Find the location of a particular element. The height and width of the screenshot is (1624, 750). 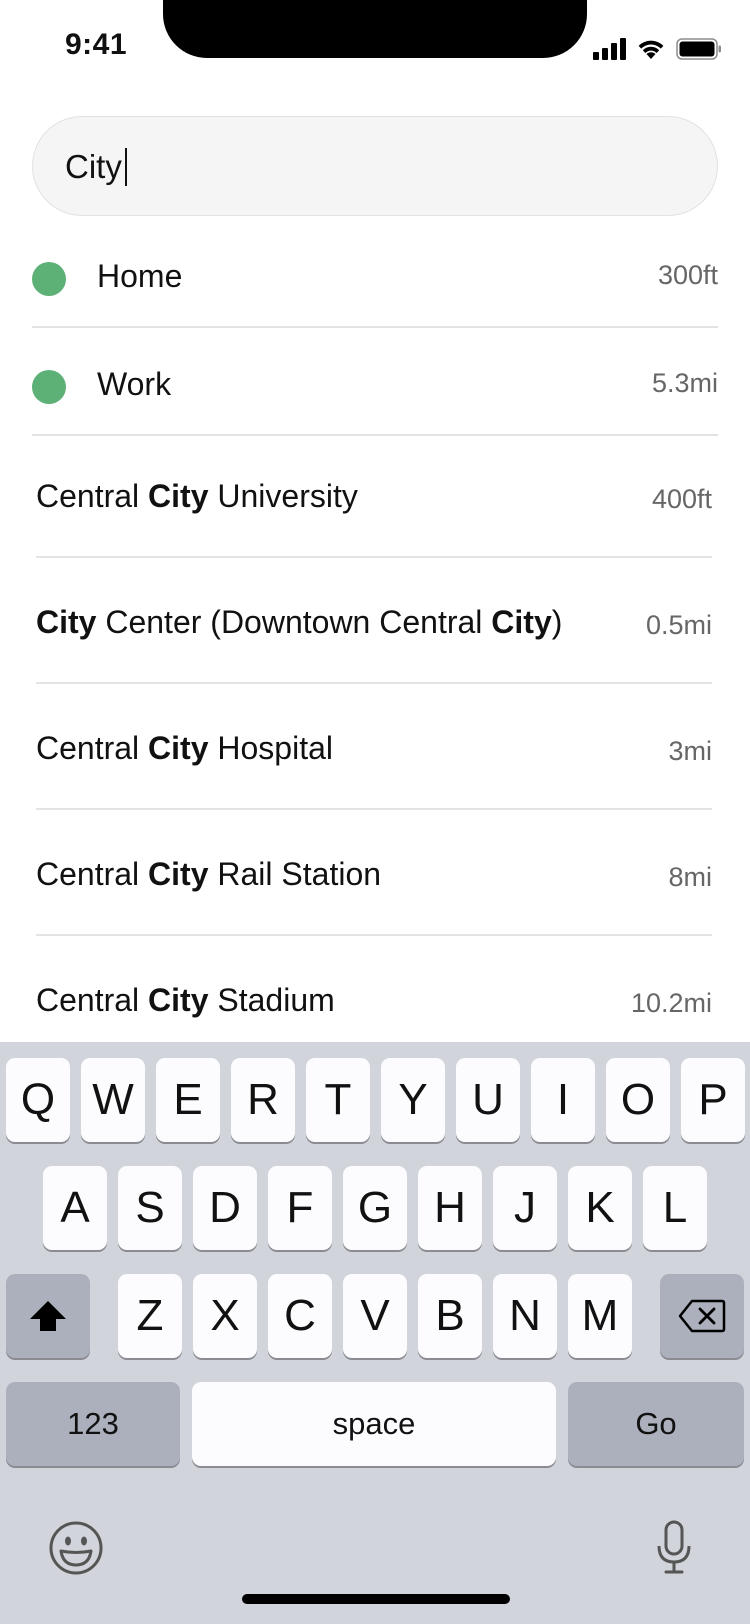

status-icons is located at coordinates (657, 49).